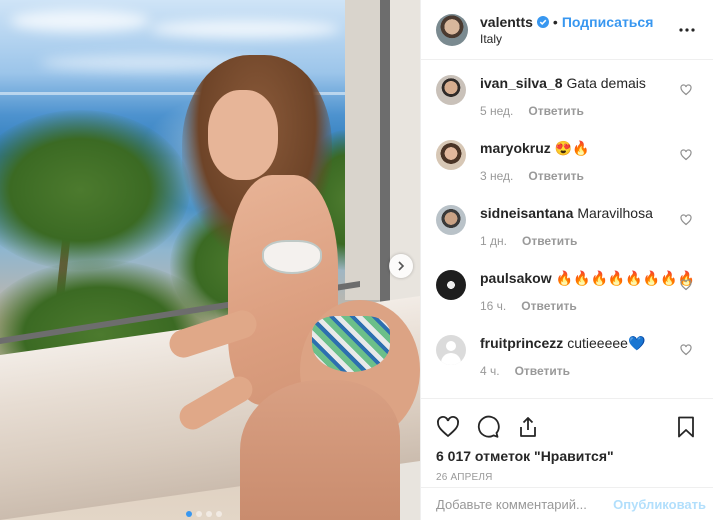  I want to click on post-header: valentts • Подписаться Italy, so click(567, 30).